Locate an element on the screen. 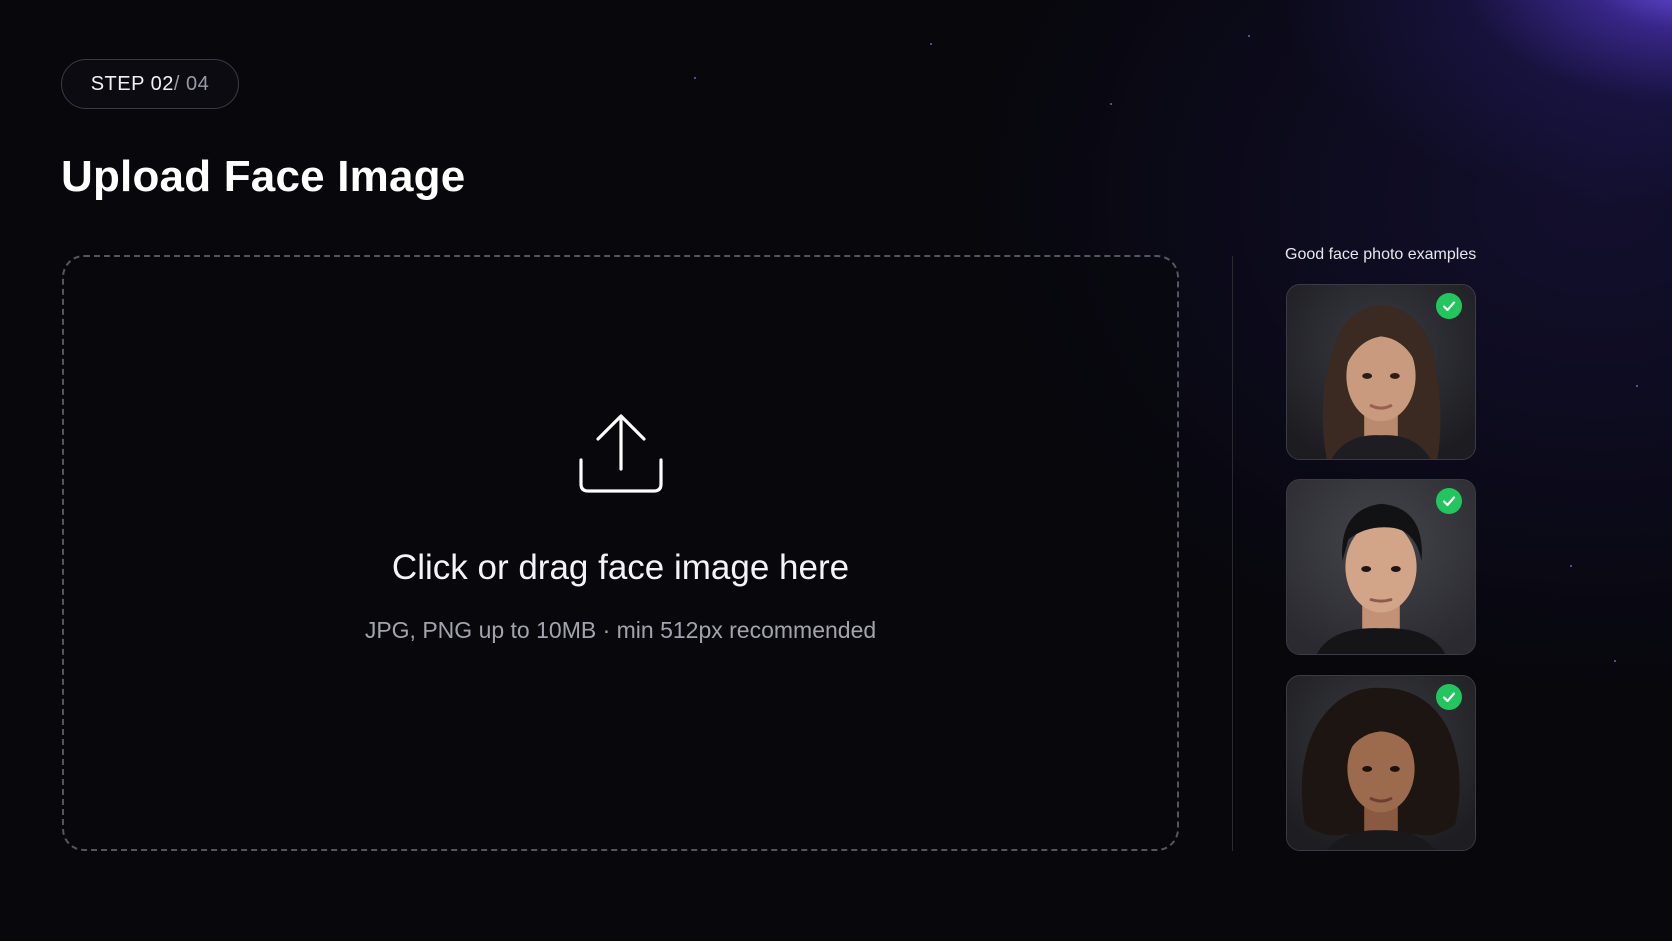  step-indicator: STEP 02 / 04 is located at coordinates (150, 84).